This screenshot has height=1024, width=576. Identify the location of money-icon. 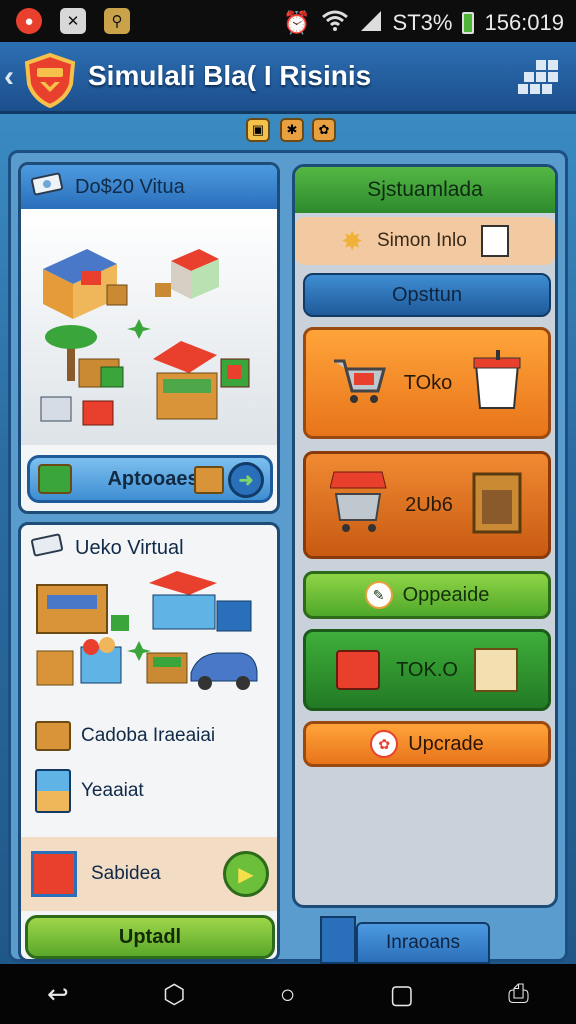
(48, 187).